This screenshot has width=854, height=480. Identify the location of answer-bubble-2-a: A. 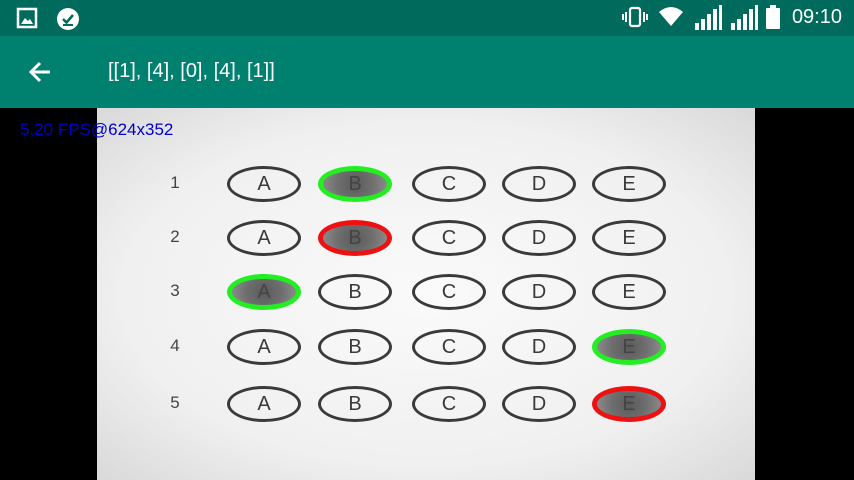
(264, 238).